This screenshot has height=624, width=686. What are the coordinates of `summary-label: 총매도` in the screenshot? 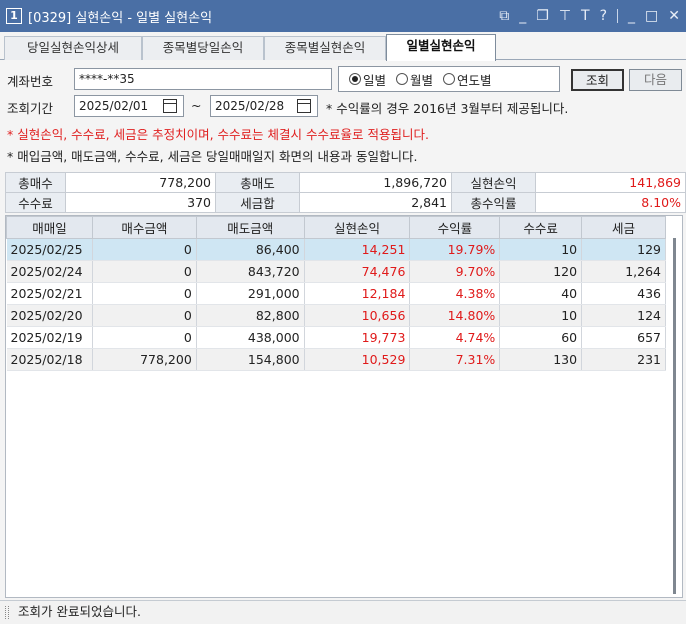 It's located at (257, 182).